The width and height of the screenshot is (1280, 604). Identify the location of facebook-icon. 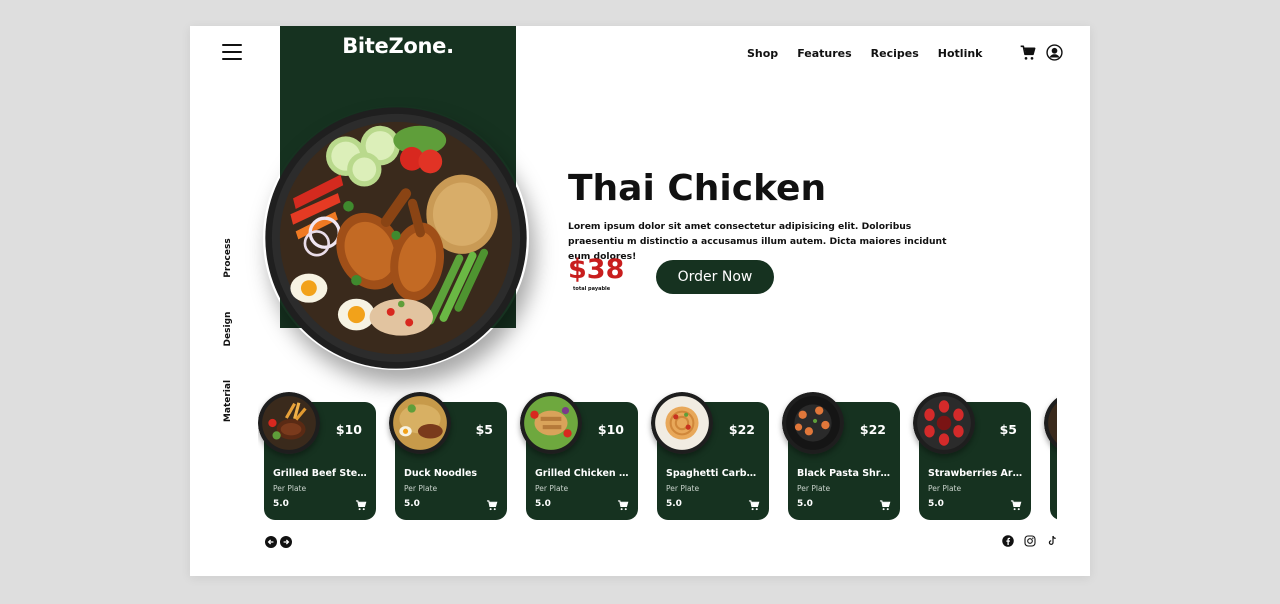
(1008, 541).